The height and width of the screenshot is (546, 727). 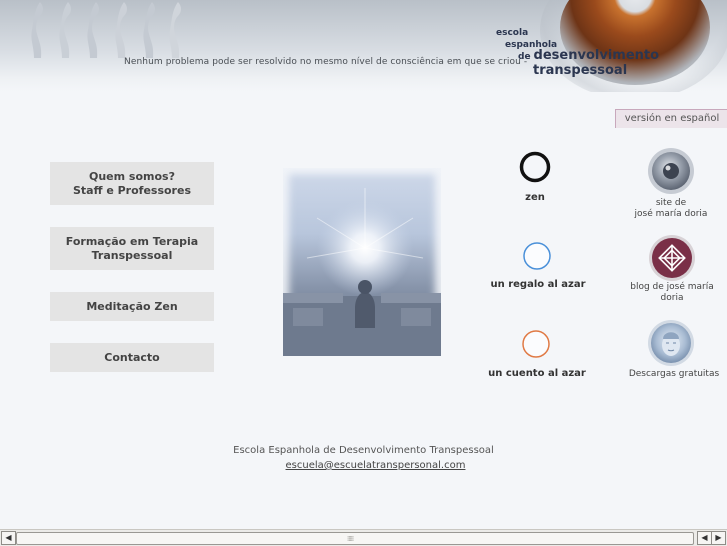 I want to click on site-label-line2: josé maría doria, so click(x=671, y=214).